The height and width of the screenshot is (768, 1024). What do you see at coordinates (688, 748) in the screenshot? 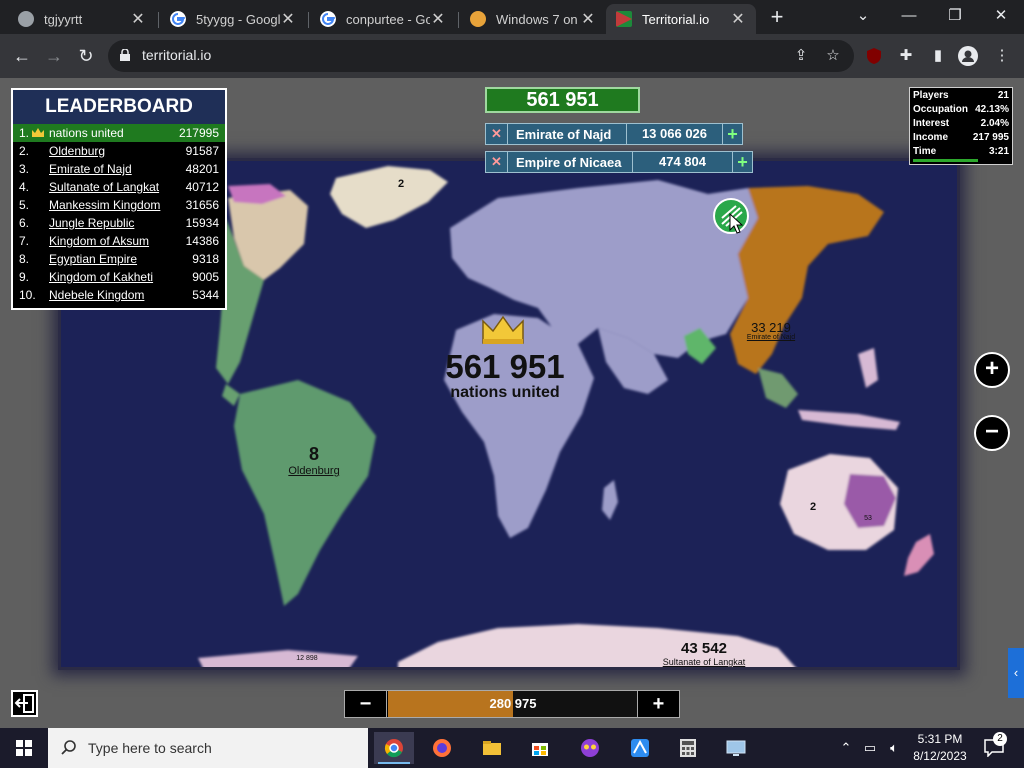
I see `taskbar-calculator` at bounding box center [688, 748].